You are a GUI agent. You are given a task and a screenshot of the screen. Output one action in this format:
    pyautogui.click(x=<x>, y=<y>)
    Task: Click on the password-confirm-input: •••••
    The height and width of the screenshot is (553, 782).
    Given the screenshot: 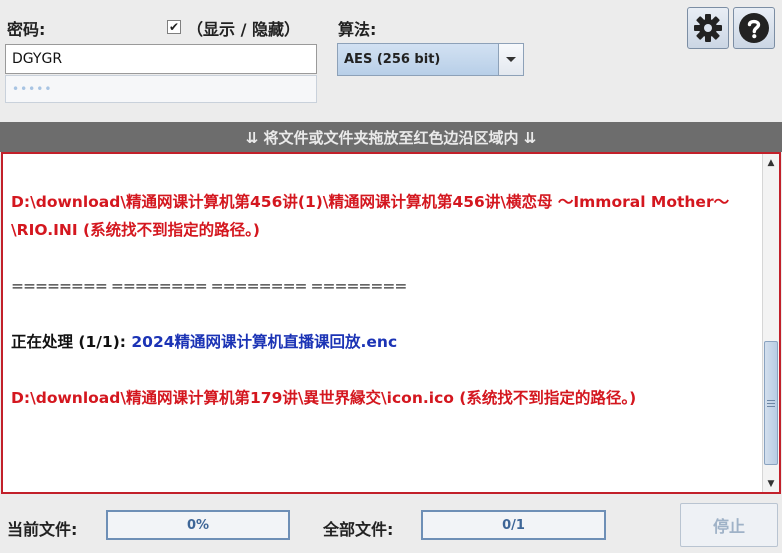 What is the action you would take?
    pyautogui.click(x=161, y=89)
    